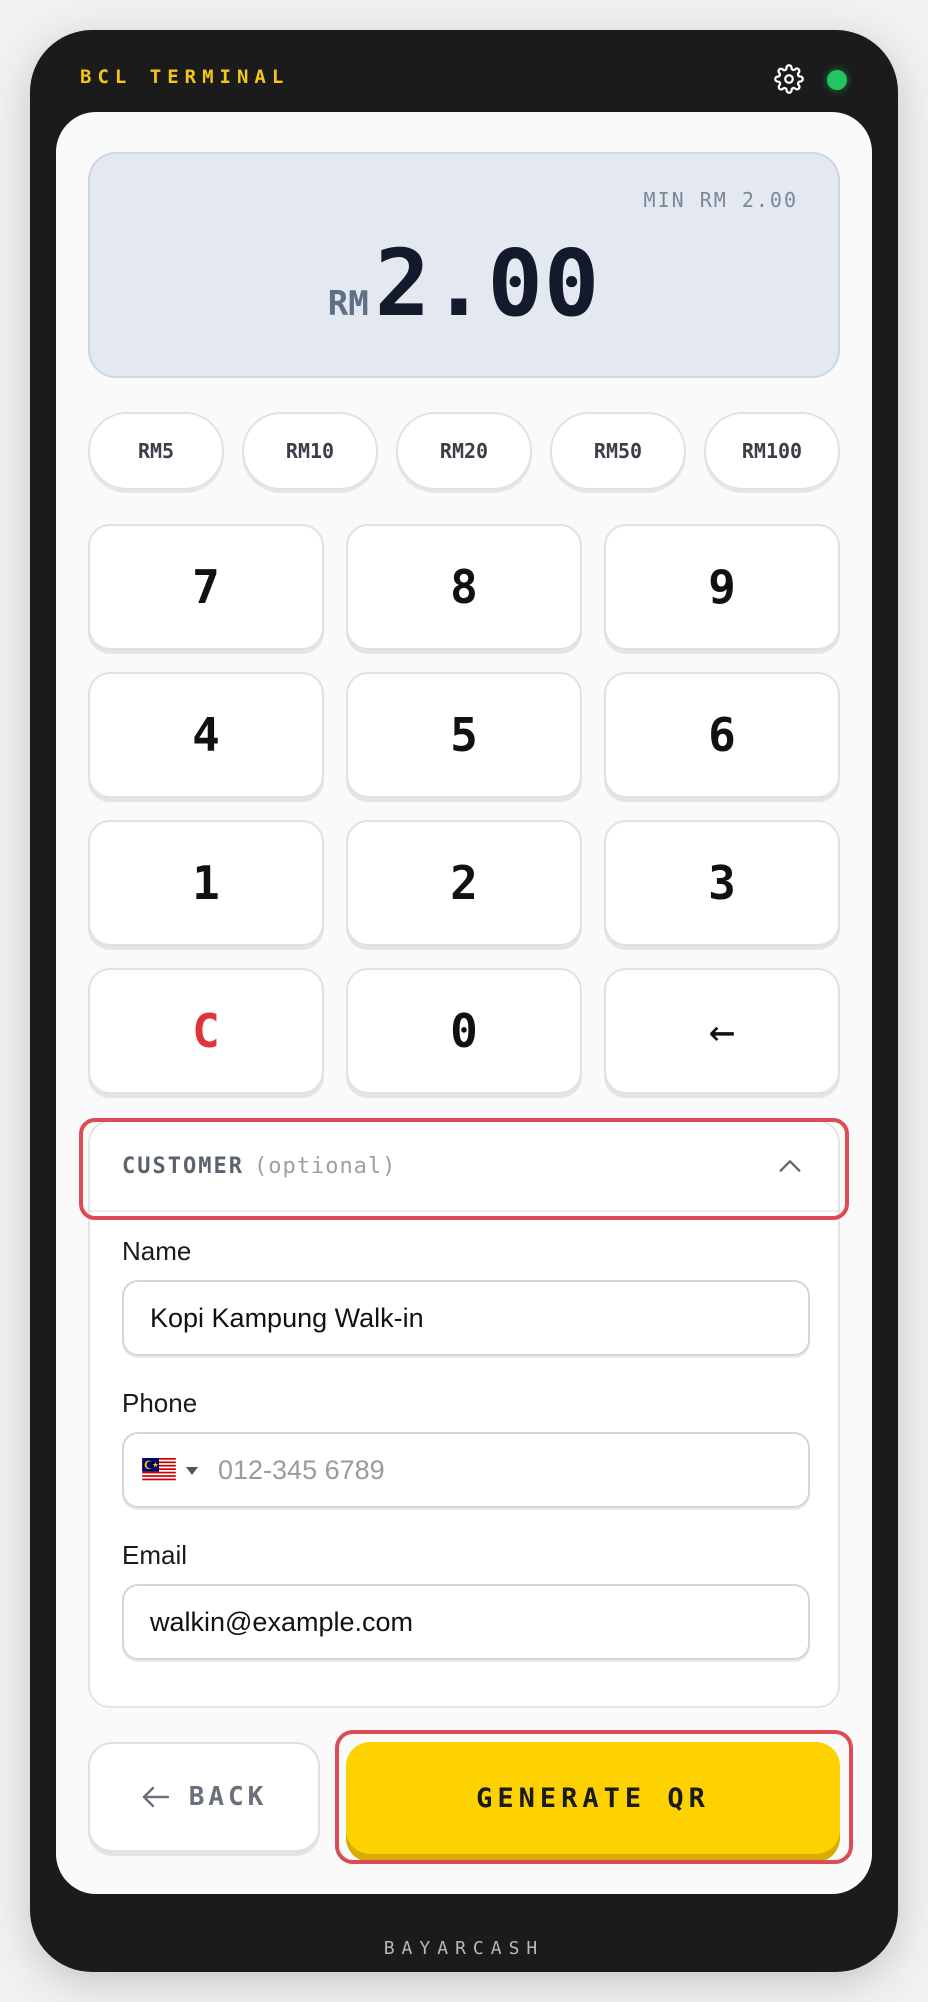 The height and width of the screenshot is (2002, 928). I want to click on gear-icon, so click(789, 79).